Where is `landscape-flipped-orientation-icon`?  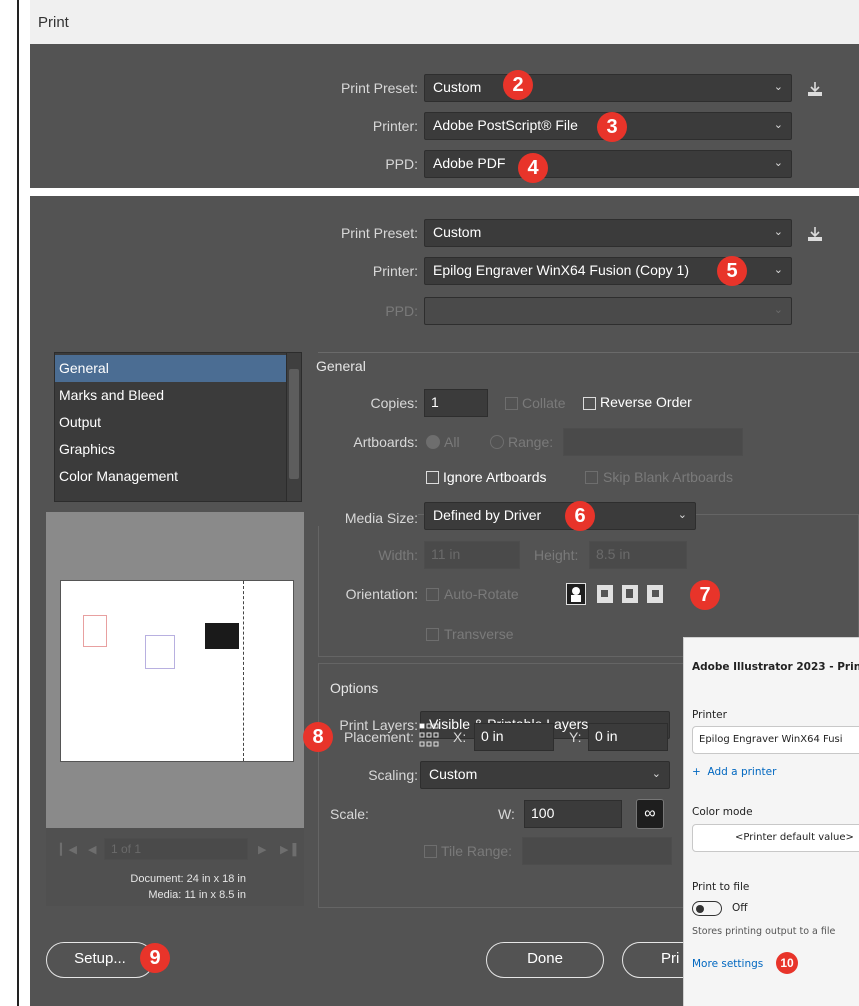
landscape-flipped-orientation-icon is located at coordinates (655, 594).